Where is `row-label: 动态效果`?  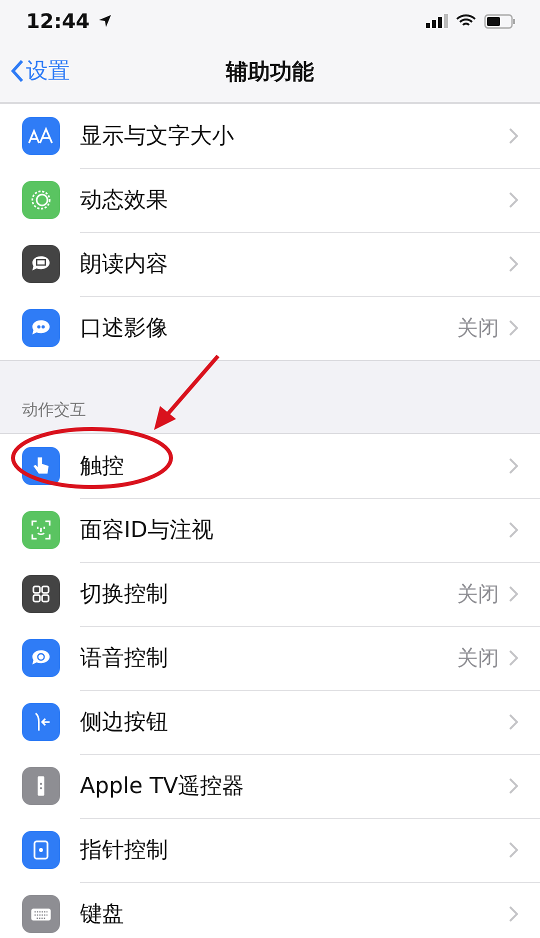
row-label: 动态效果 is located at coordinates (124, 200).